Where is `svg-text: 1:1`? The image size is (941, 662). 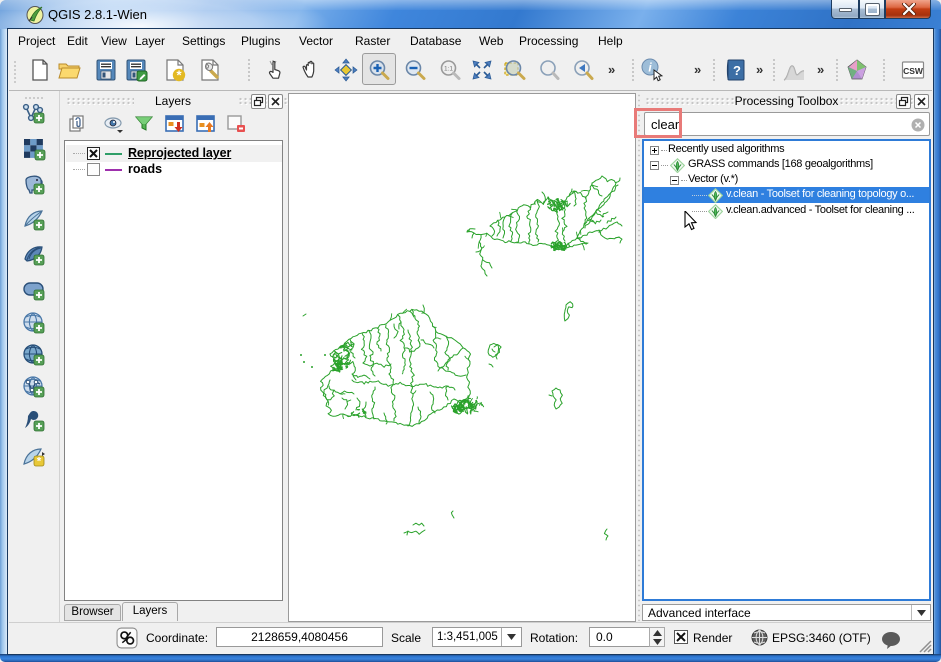
svg-text: 1:1 is located at coordinates (448, 69).